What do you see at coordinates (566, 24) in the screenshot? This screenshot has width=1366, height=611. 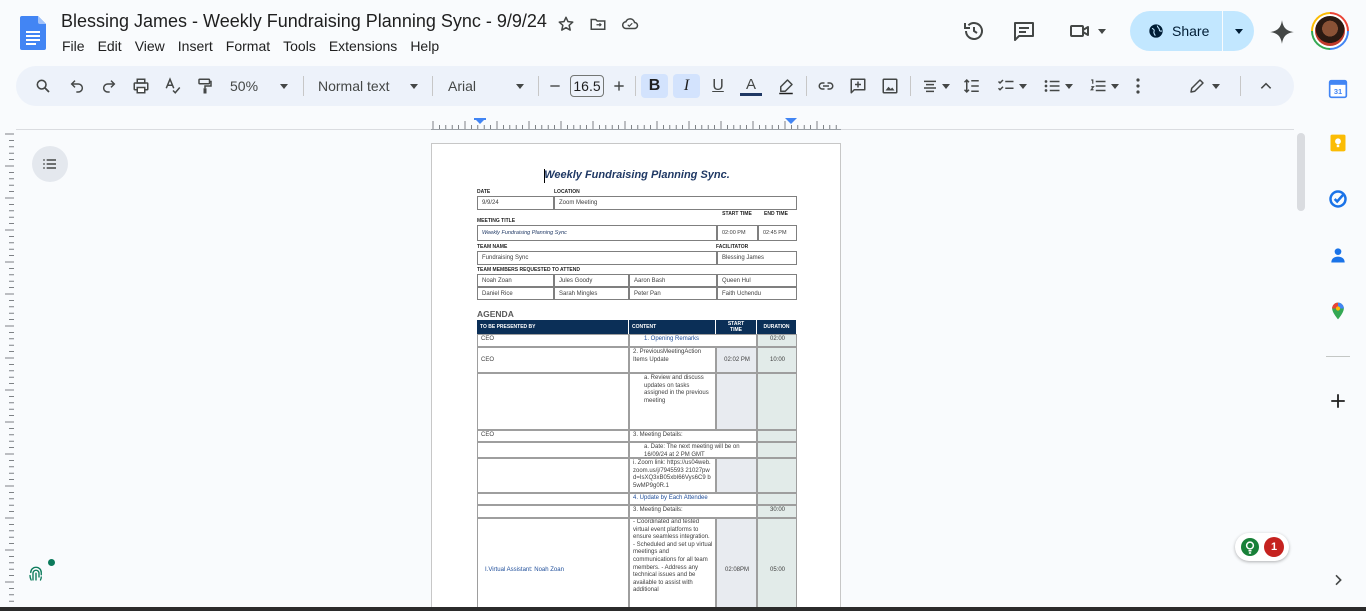 I see `star-icon` at bounding box center [566, 24].